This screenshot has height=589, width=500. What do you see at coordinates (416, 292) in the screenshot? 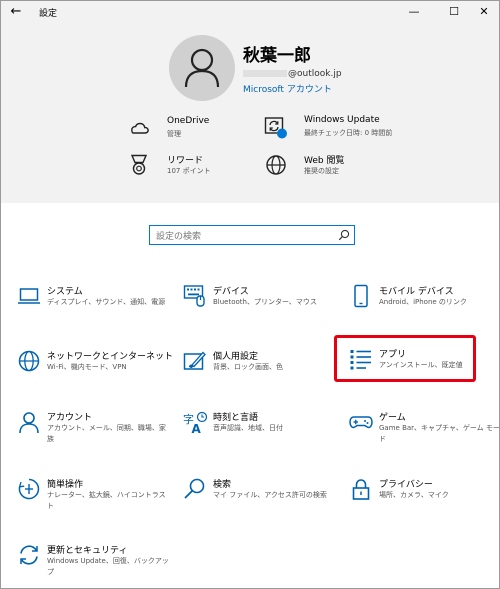
I see `category-title: モバイル デバイス` at bounding box center [416, 292].